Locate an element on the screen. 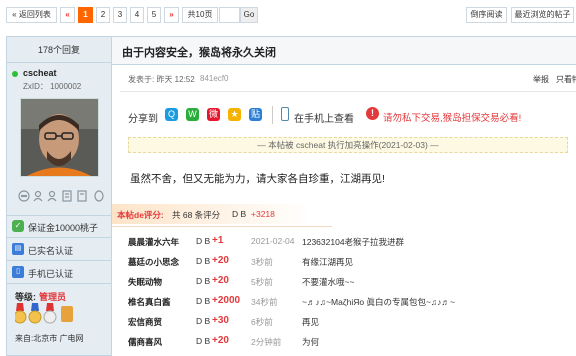  go-button: Go is located at coordinates (249, 15).